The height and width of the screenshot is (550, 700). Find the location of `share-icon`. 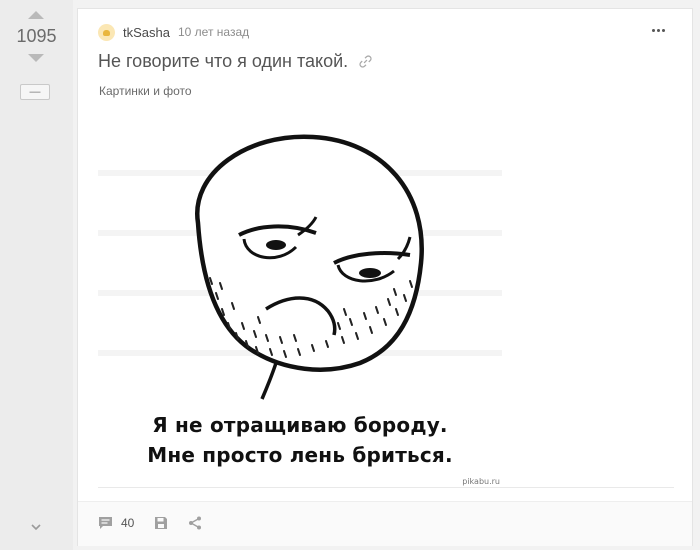

share-icon is located at coordinates (195, 523).